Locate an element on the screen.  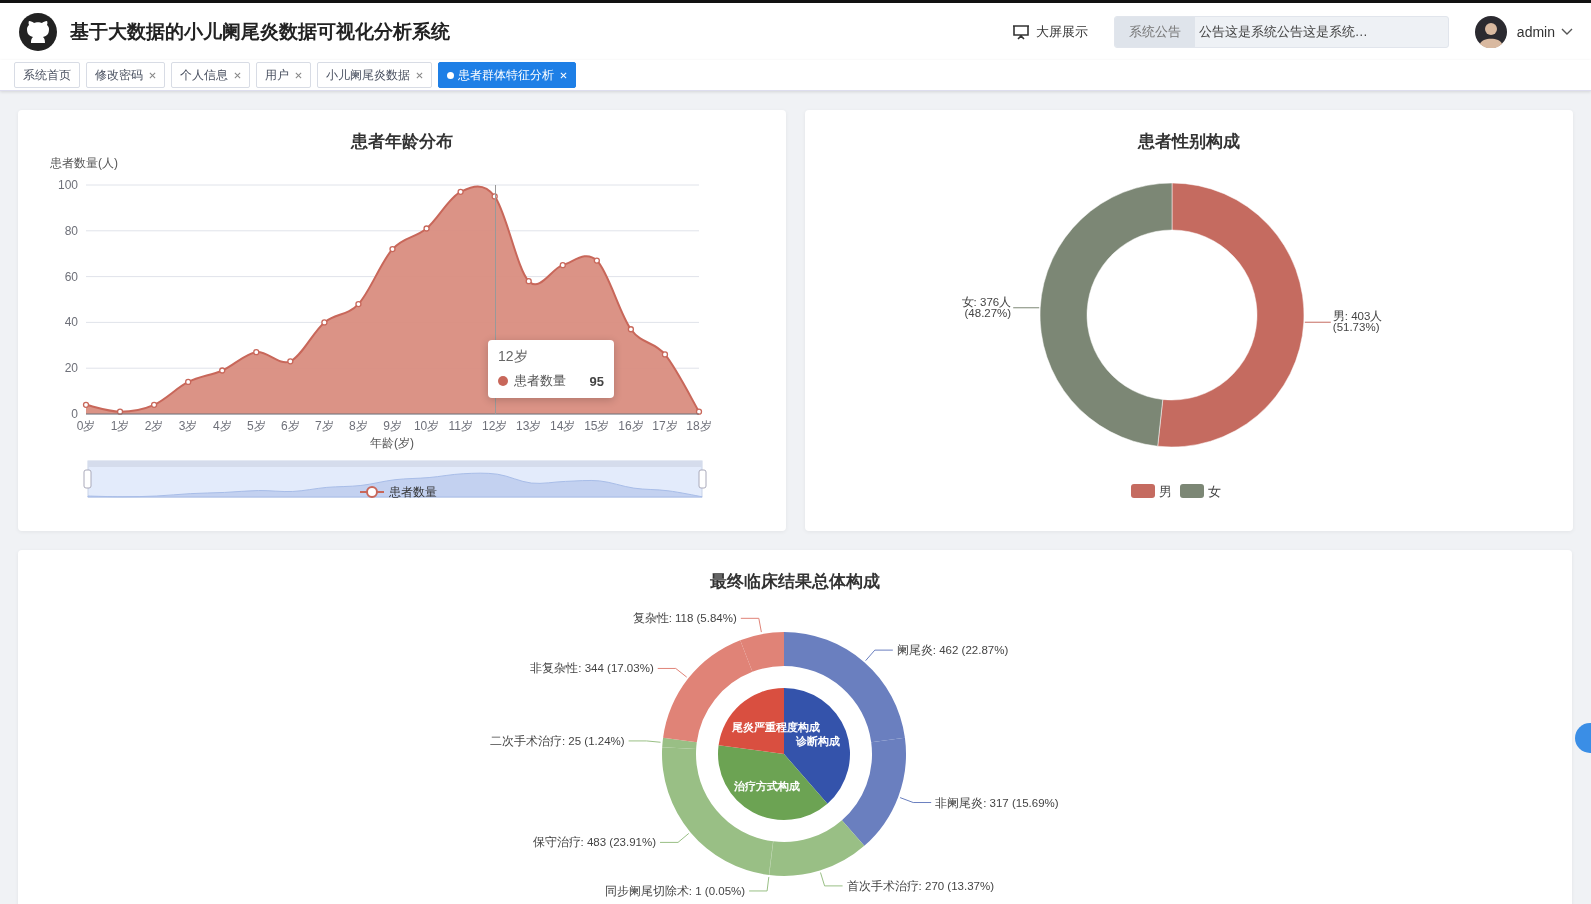
notice-label: 系统公告 is located at coordinates (1154, 31).